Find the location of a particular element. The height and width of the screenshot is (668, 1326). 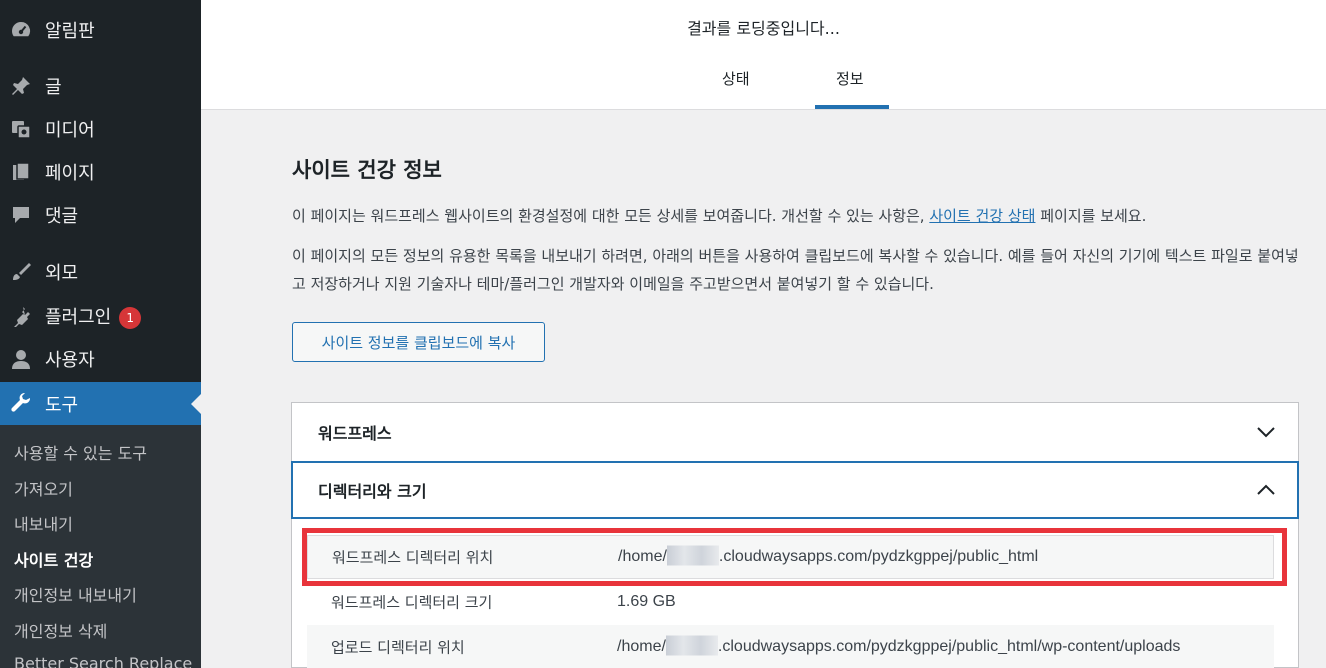

redacted-blur is located at coordinates (691, 645).